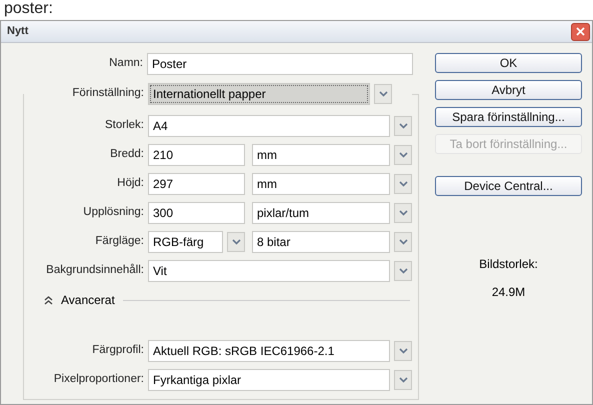 The height and width of the screenshot is (405, 593). I want to click on page-caption: poster:, so click(28, 9).